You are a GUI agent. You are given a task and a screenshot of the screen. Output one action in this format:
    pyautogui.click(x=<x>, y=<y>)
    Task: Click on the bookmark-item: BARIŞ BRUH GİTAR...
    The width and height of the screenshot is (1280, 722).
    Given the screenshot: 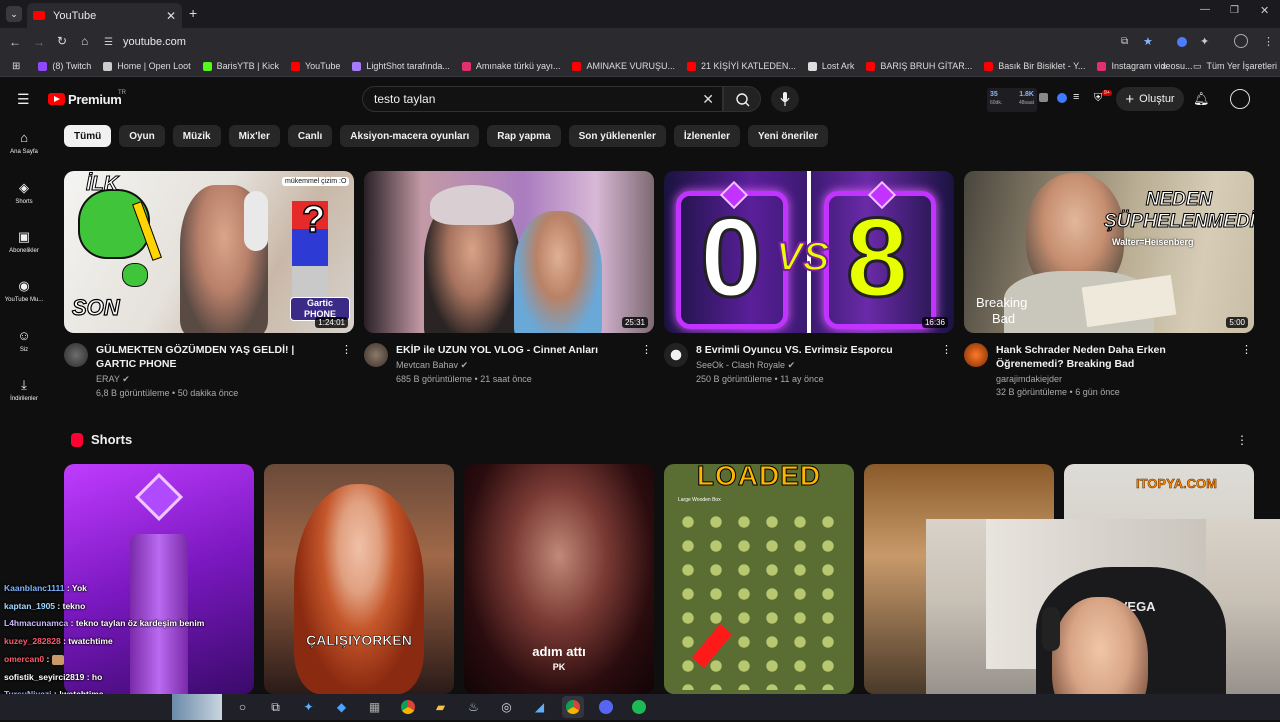 What is the action you would take?
    pyautogui.click(x=919, y=66)
    